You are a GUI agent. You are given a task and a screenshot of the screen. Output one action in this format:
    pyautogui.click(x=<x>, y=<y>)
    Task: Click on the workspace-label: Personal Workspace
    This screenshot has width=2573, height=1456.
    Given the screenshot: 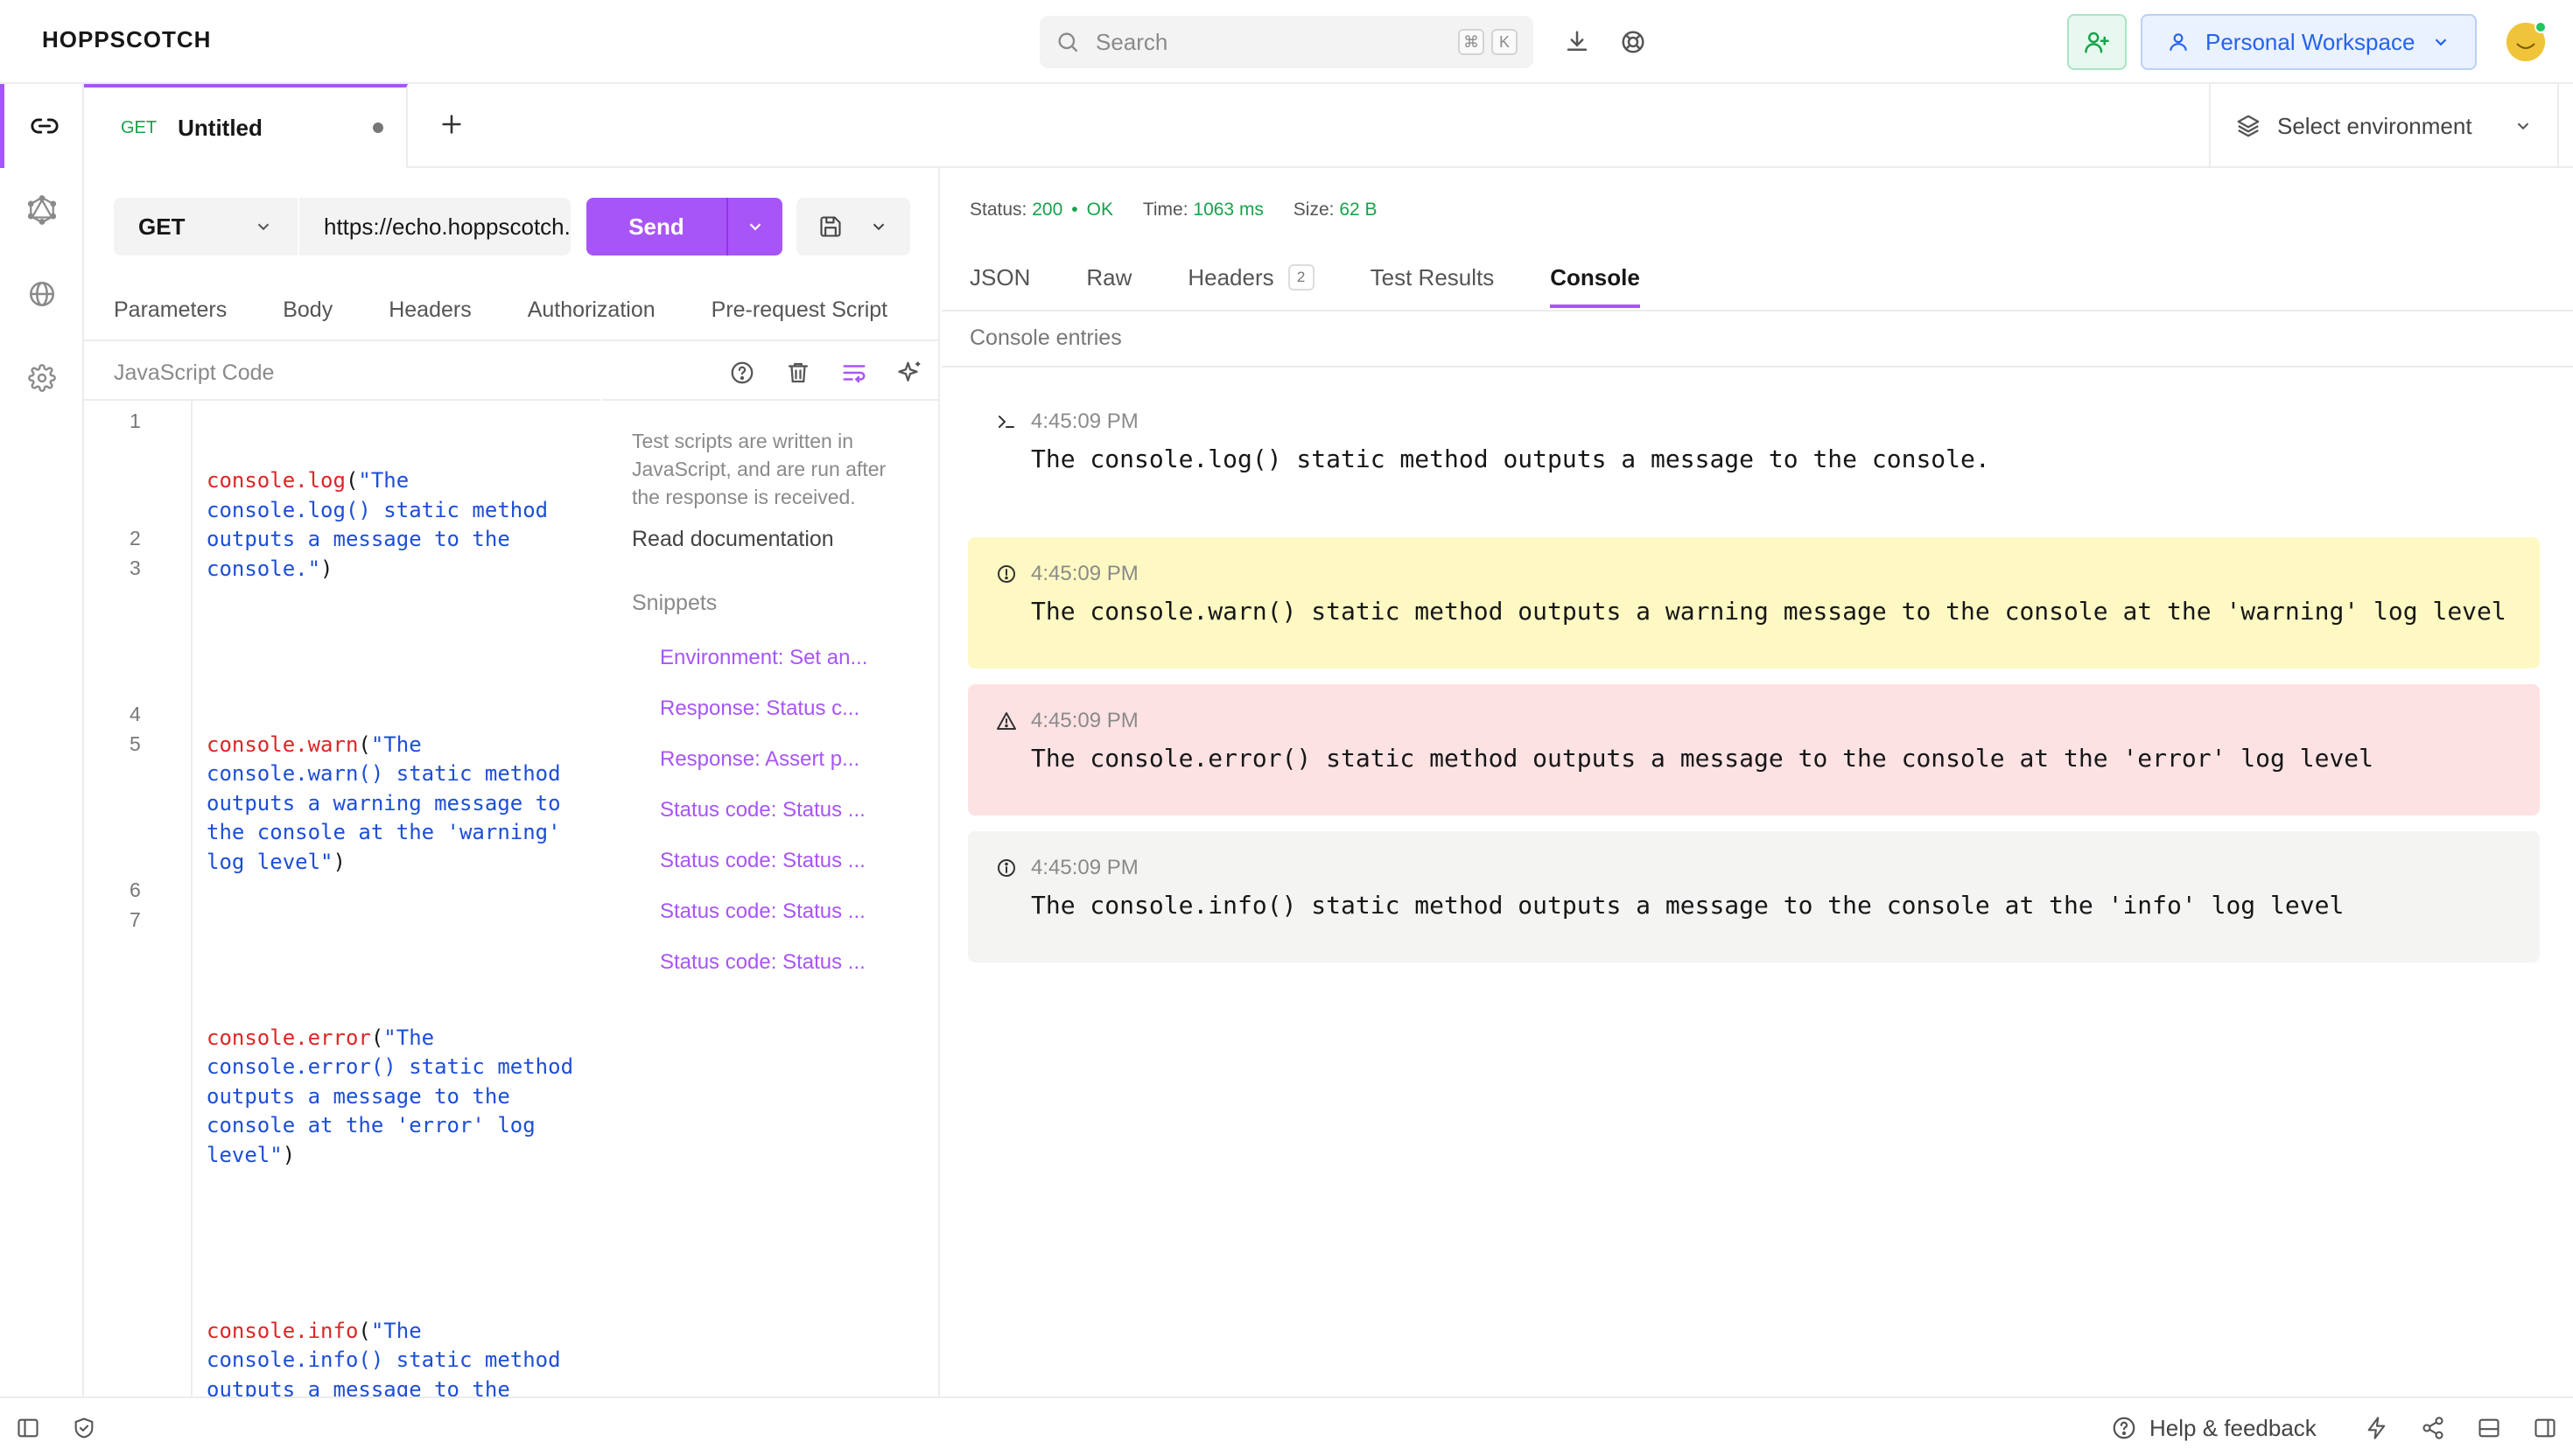 What is the action you would take?
    pyautogui.click(x=2310, y=41)
    